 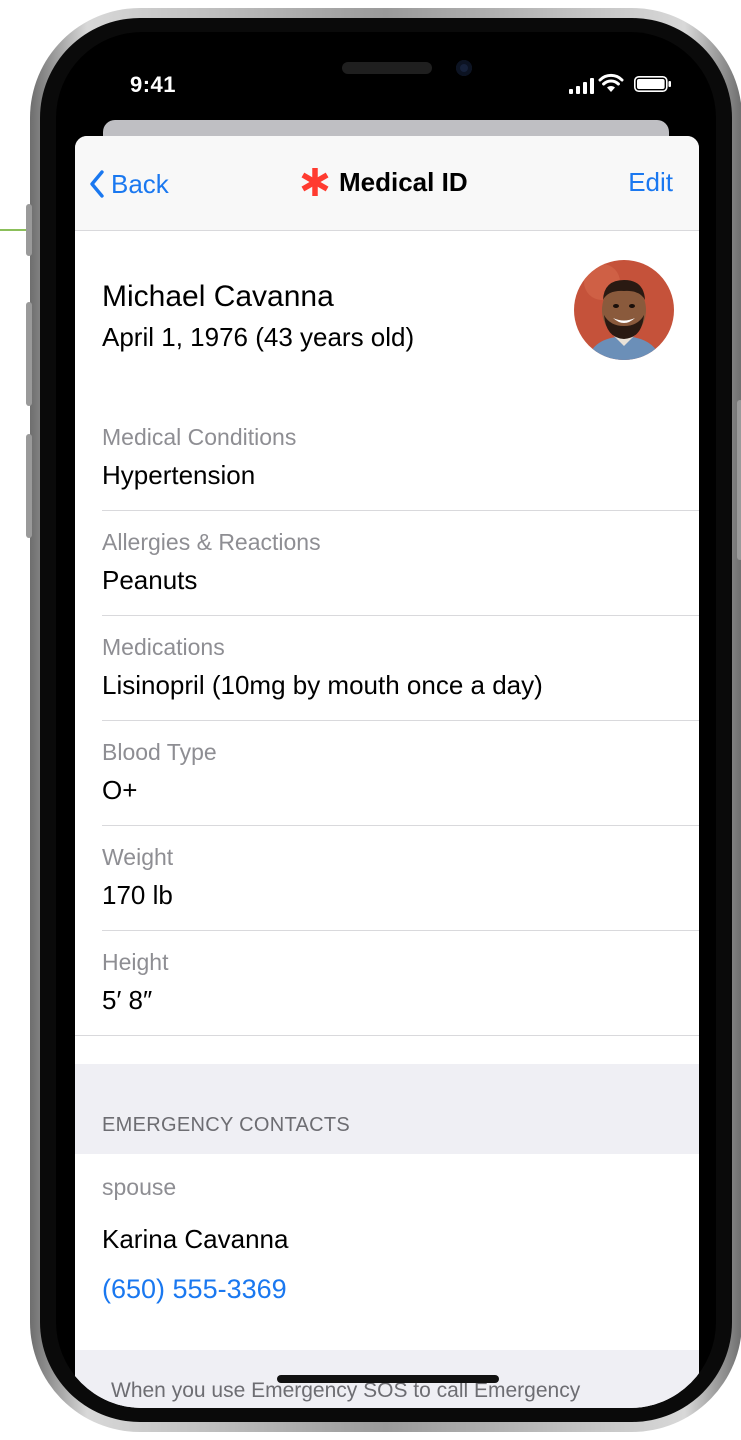 What do you see at coordinates (159, 752) in the screenshot?
I see `field-label: Blood Type` at bounding box center [159, 752].